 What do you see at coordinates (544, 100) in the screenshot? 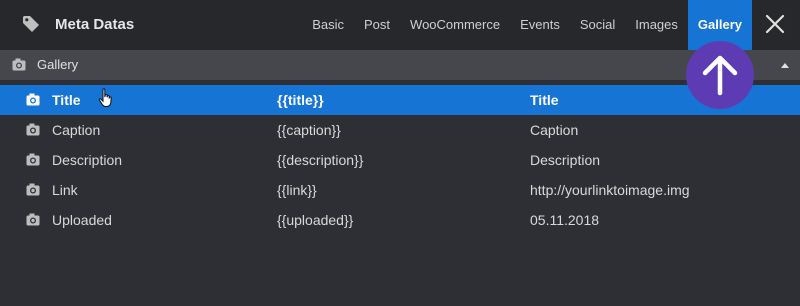
I see `row-example: Title` at bounding box center [544, 100].